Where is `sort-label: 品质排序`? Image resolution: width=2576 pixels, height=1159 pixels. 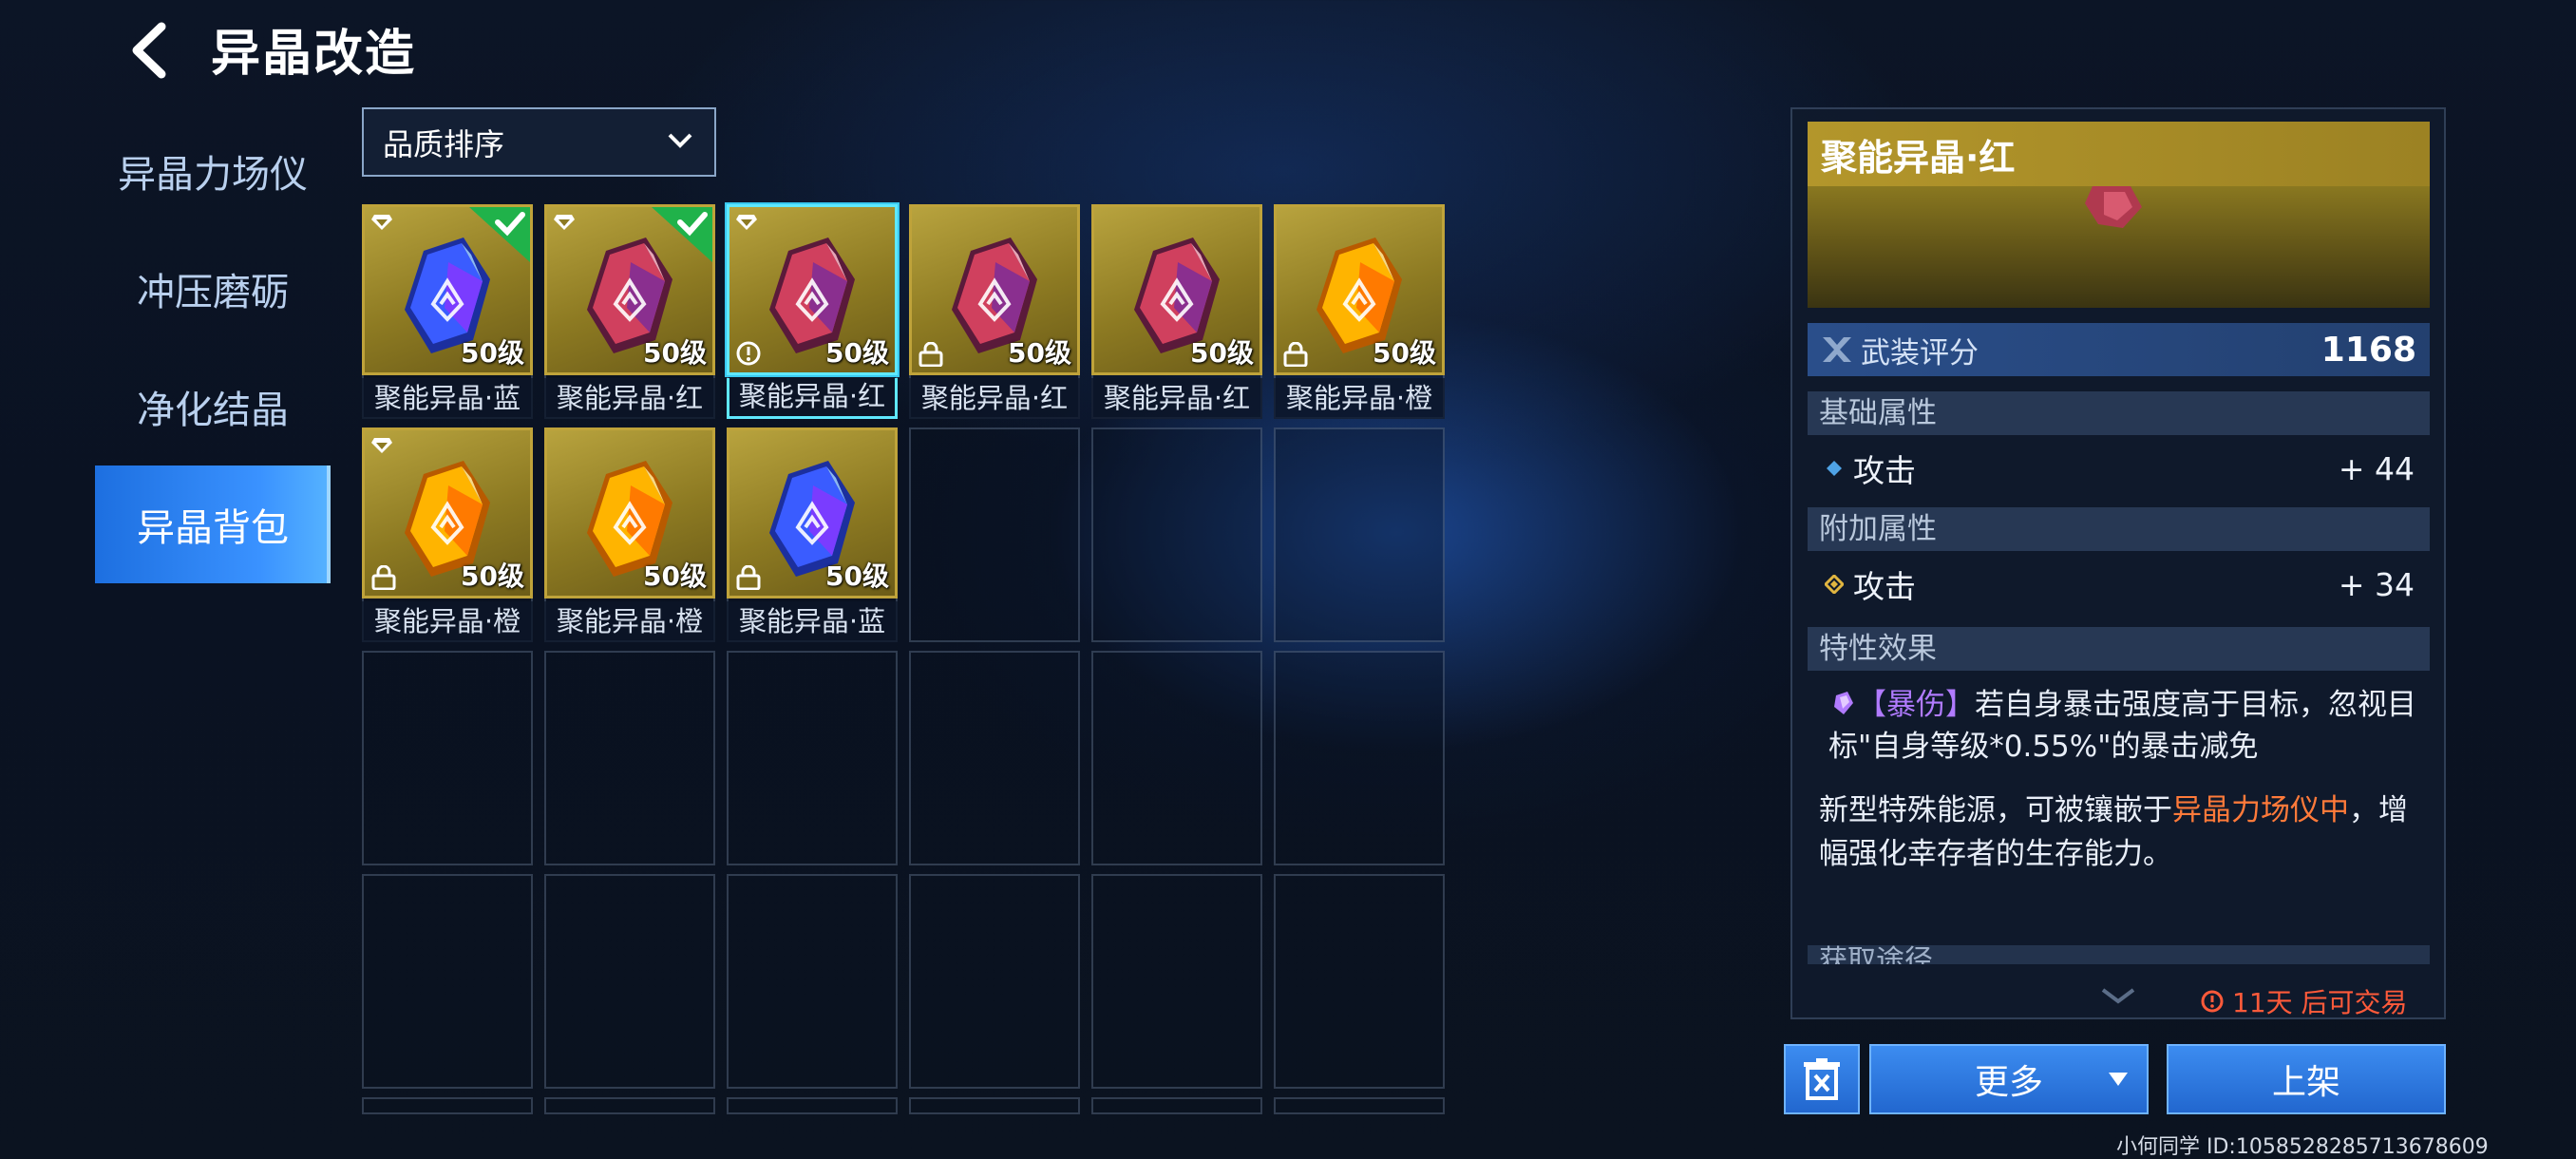 sort-label: 品质排序 is located at coordinates (444, 143).